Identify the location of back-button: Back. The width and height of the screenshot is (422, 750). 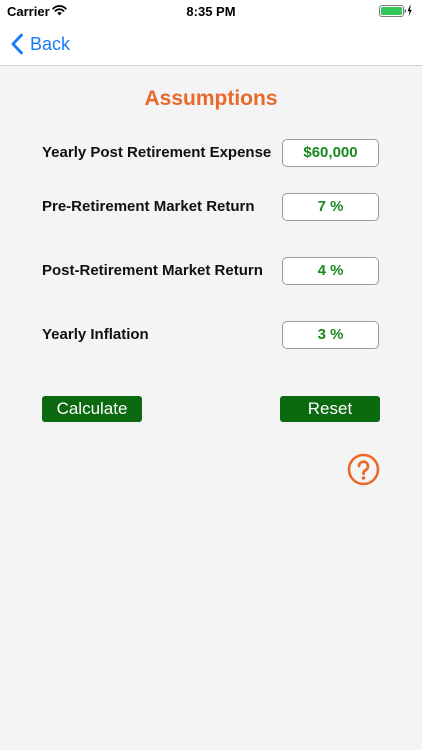
(40, 44).